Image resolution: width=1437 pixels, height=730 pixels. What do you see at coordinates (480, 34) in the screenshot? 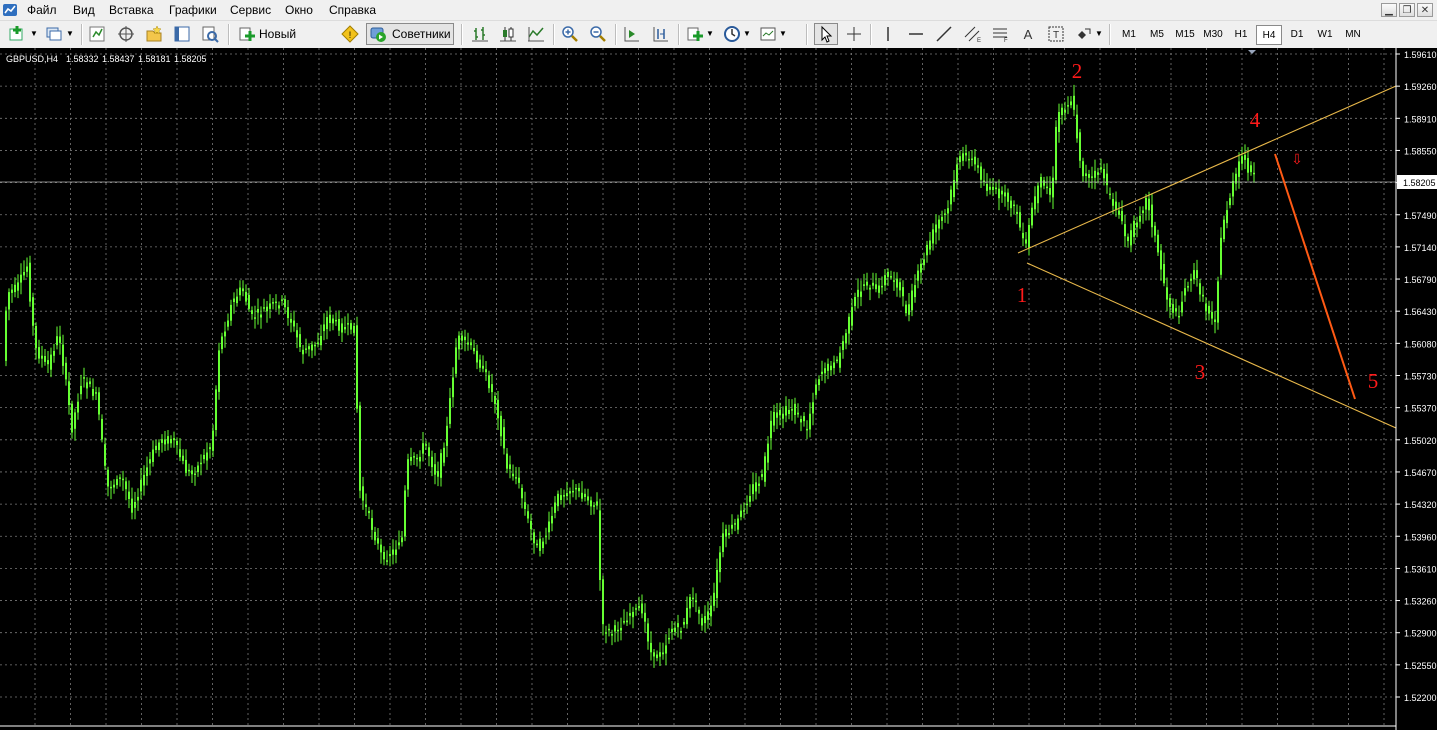
I see `bar-chart-icon` at bounding box center [480, 34].